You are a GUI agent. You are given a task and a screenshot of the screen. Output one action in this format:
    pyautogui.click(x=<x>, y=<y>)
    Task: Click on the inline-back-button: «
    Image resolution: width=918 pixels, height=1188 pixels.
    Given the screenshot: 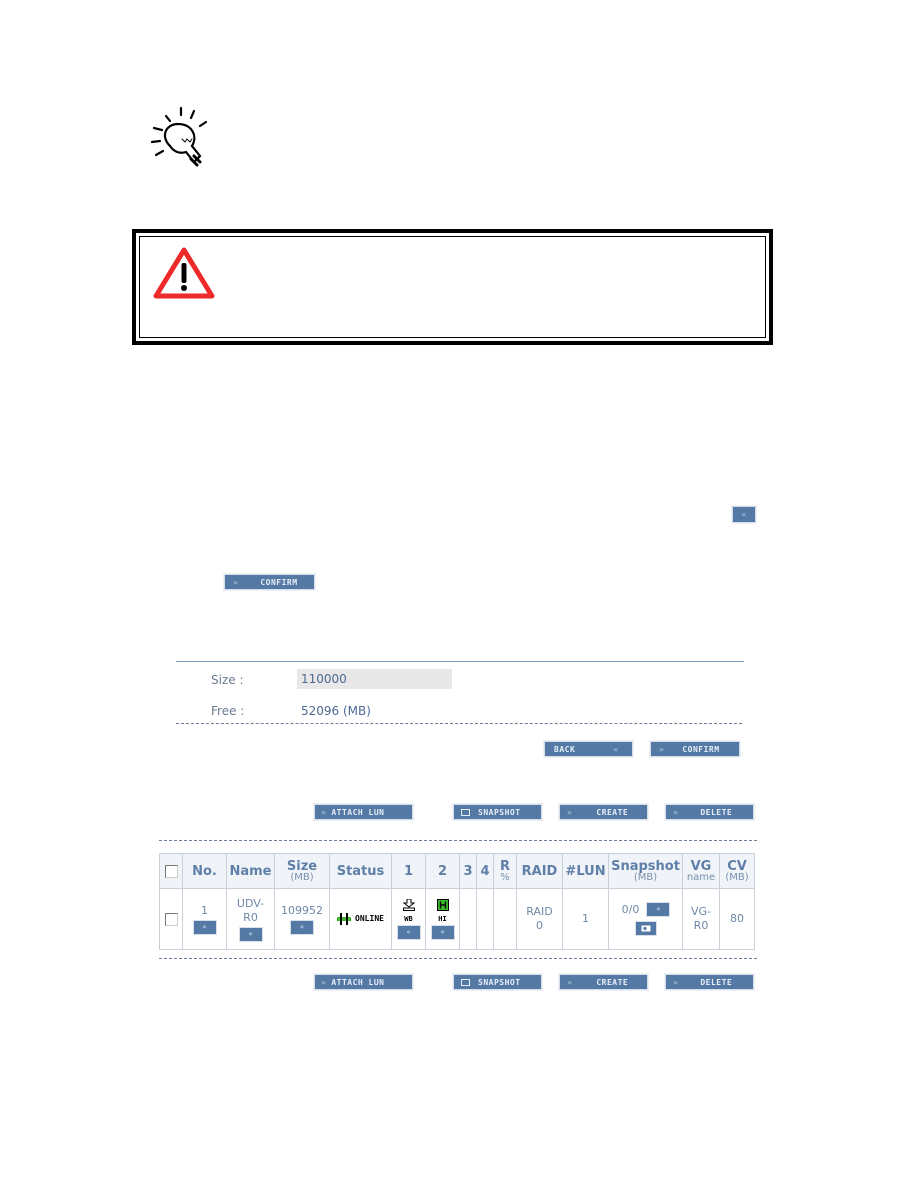 What is the action you would take?
    pyautogui.click(x=744, y=514)
    